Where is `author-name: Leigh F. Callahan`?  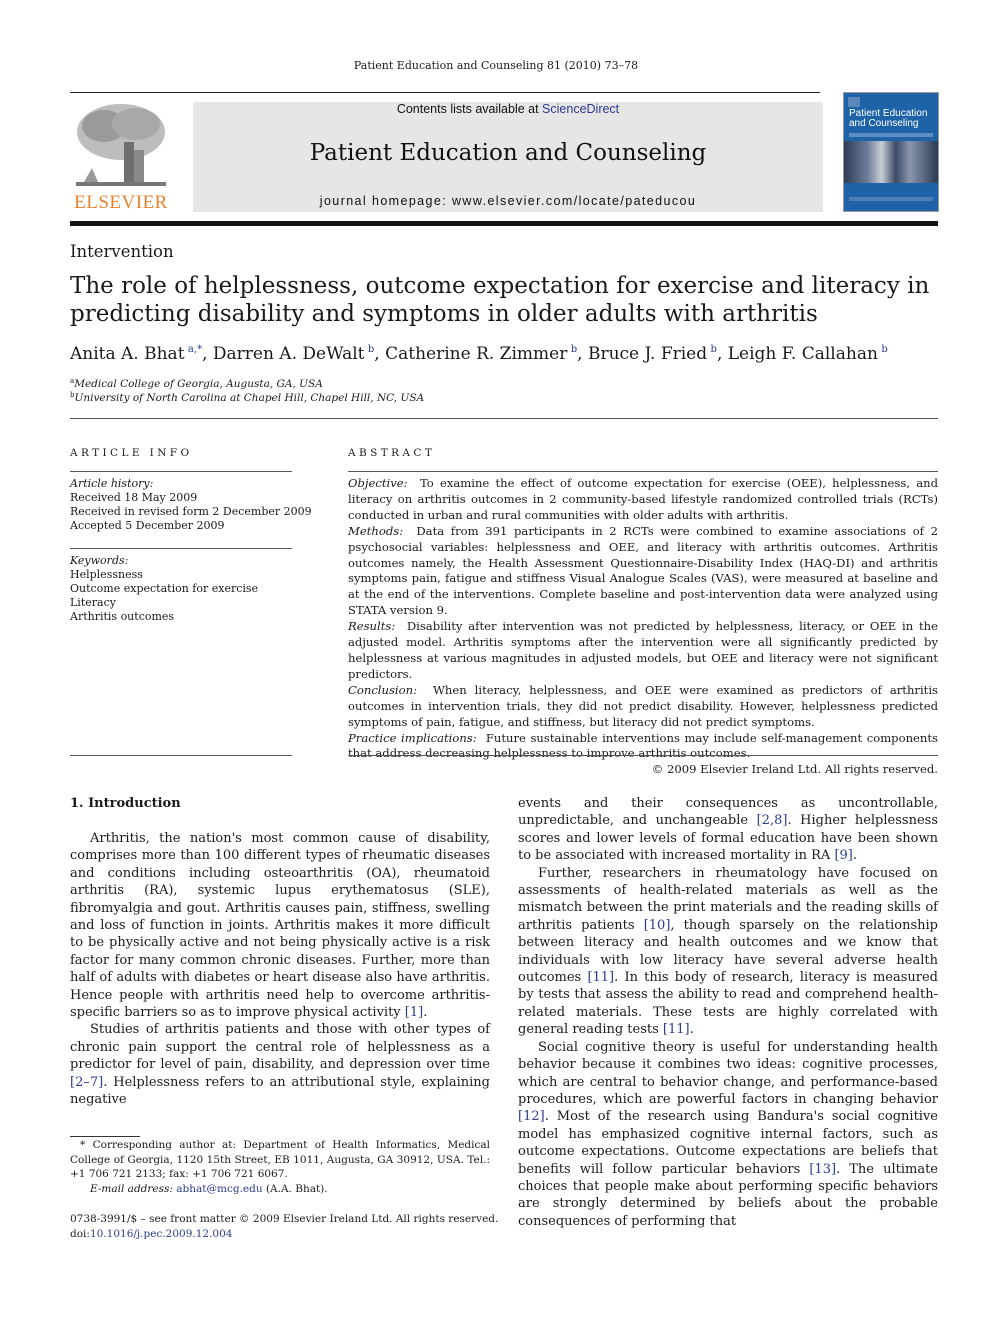
author-name: Leigh F. Callahan is located at coordinates (805, 354).